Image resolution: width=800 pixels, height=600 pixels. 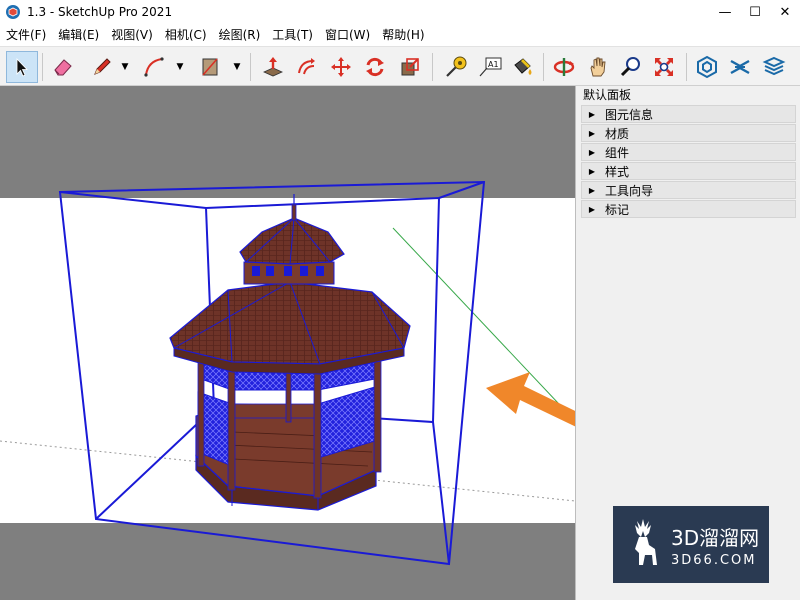 I want to click on main-toolbar: ▼ ▼ ▼ A1, so click(x=400, y=66).